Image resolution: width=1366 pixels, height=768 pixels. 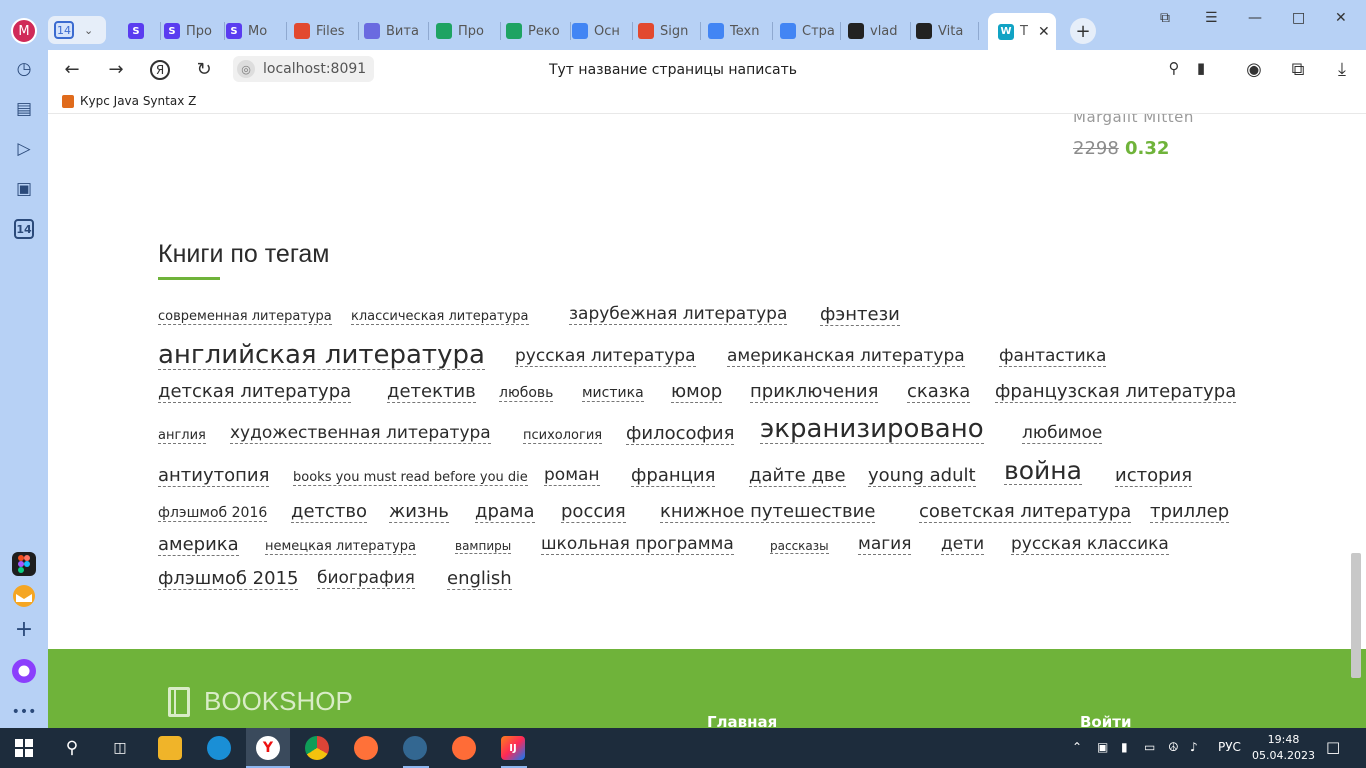 What do you see at coordinates (415, 748) in the screenshot?
I see `postgresql-icon` at bounding box center [415, 748].